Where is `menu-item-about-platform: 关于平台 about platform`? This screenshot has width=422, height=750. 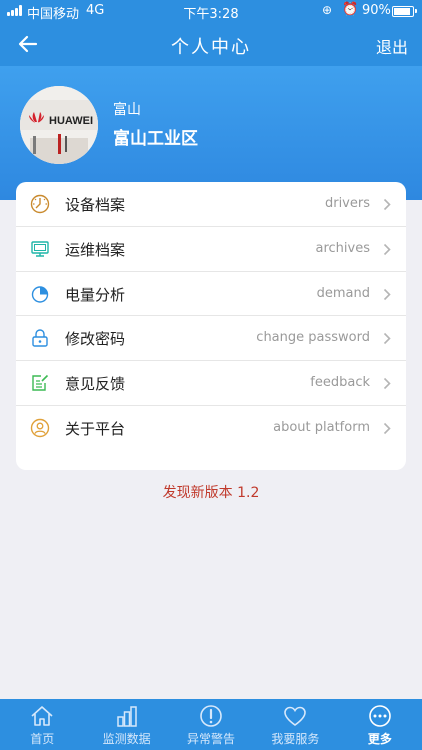 menu-item-about-platform: 关于平台 about platform is located at coordinates (211, 428).